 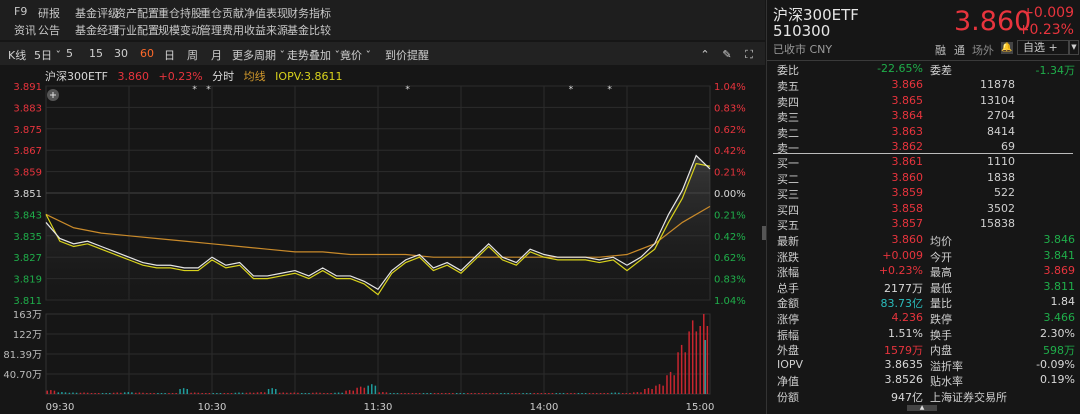 I want to click on nav-item: 重仓贡献, so click(x=222, y=13).